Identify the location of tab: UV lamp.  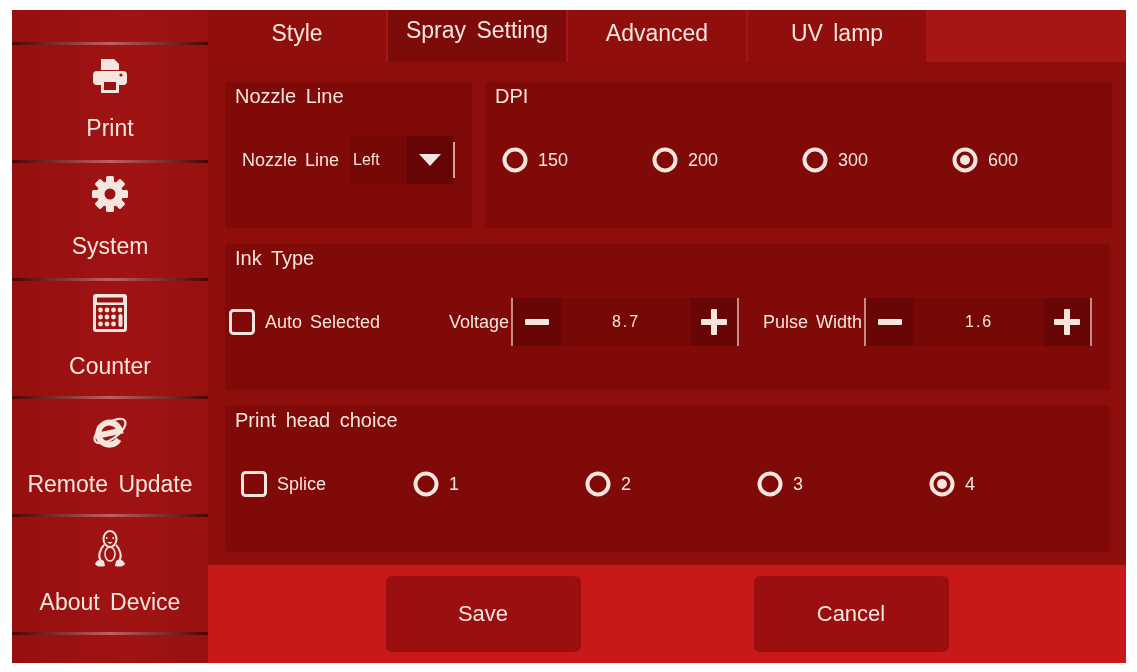
(837, 36).